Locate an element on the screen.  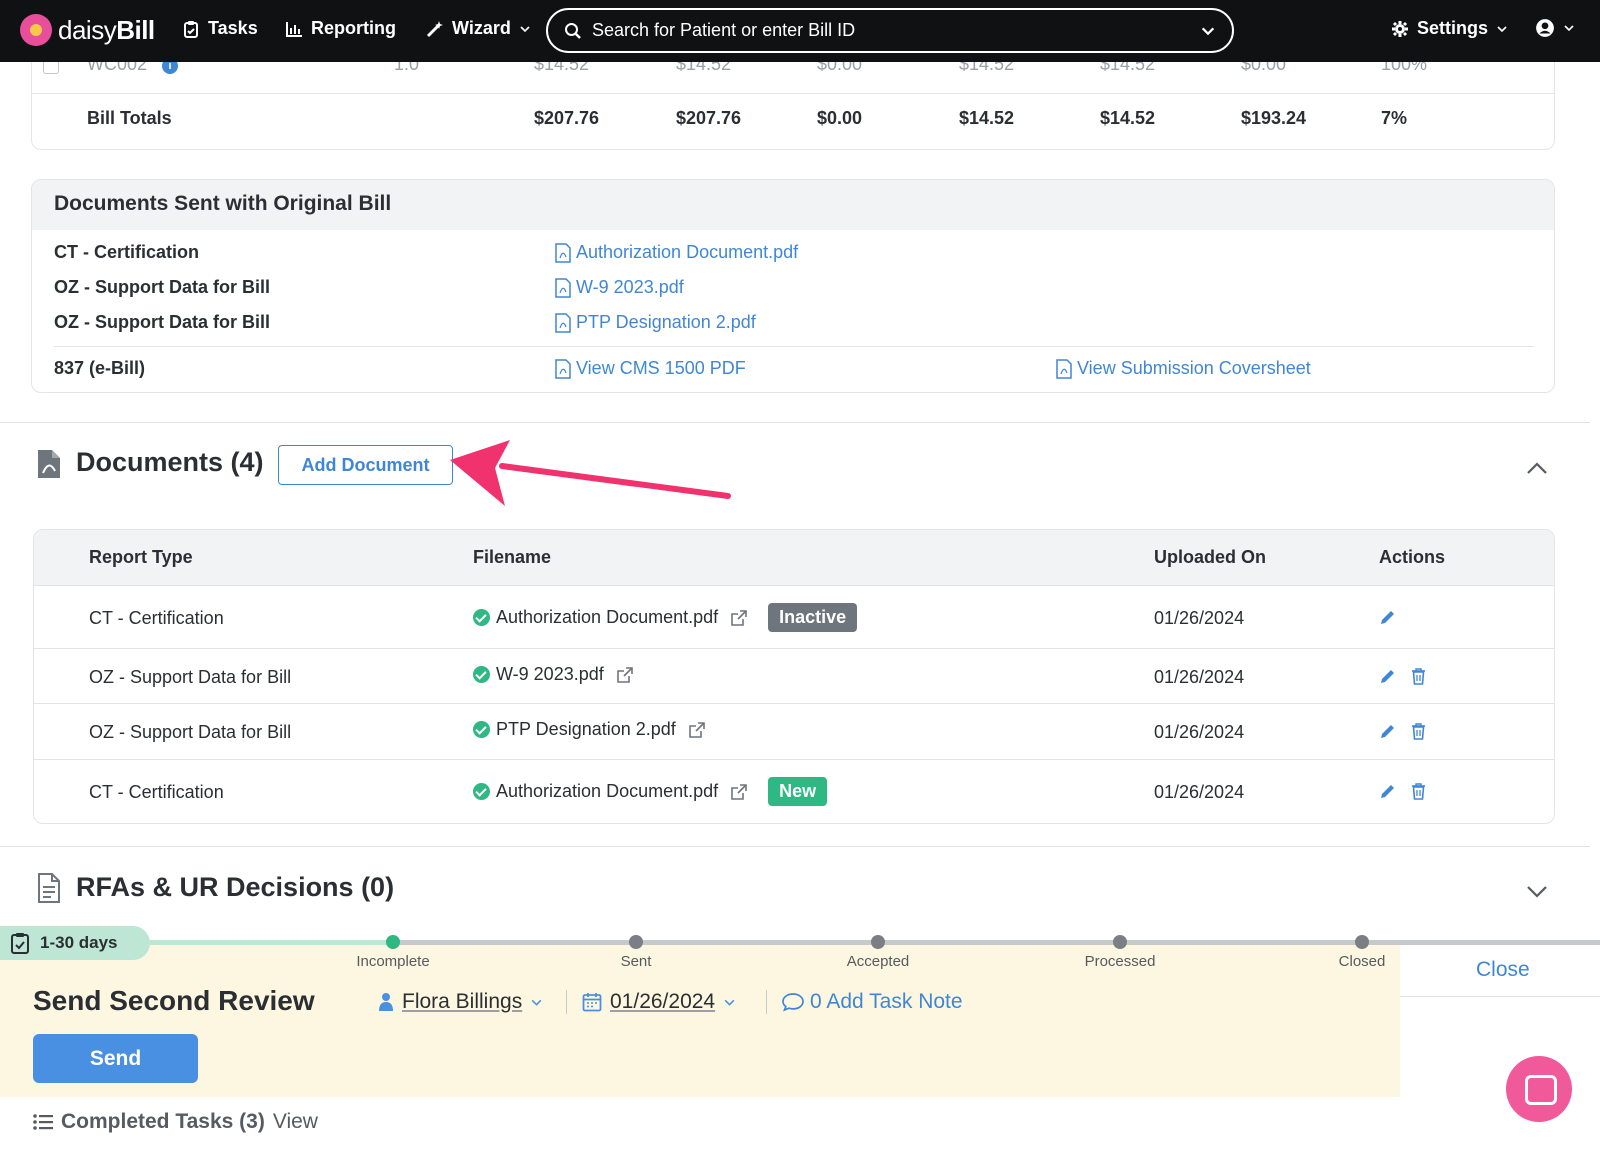
brand-prefix: daisy is located at coordinates (87, 29).